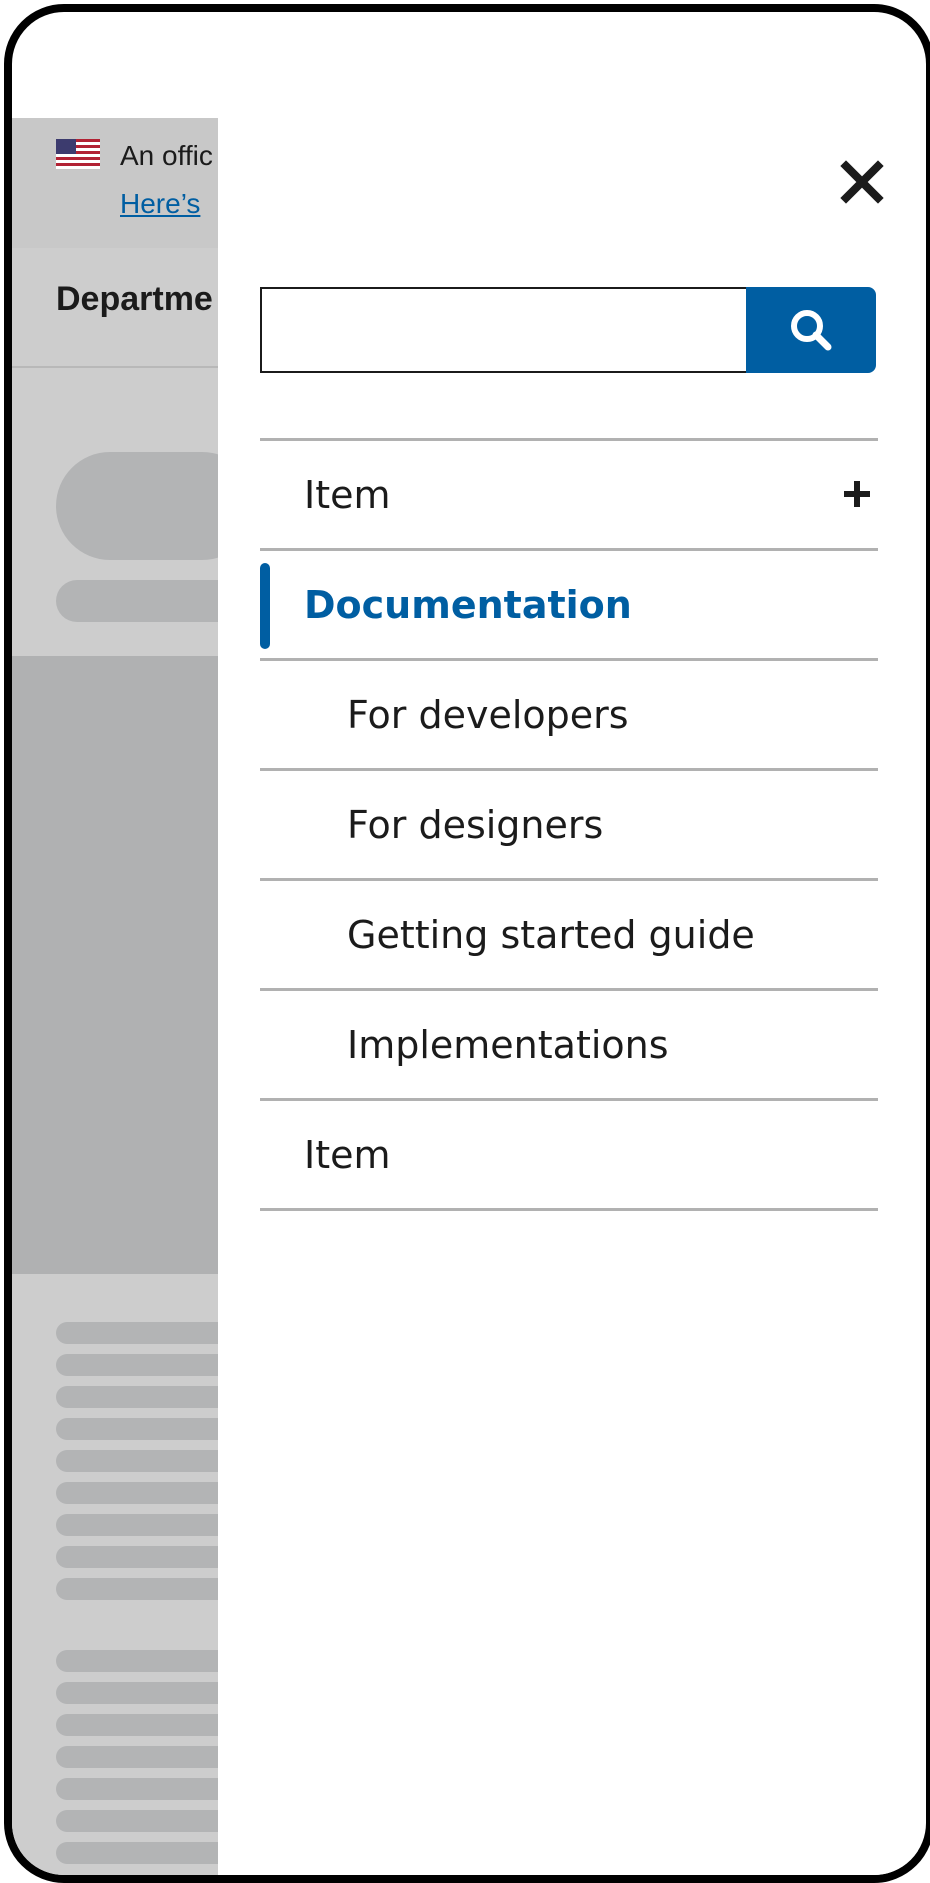 The image size is (930, 1883). I want to click on plus-icon, so click(857, 494).